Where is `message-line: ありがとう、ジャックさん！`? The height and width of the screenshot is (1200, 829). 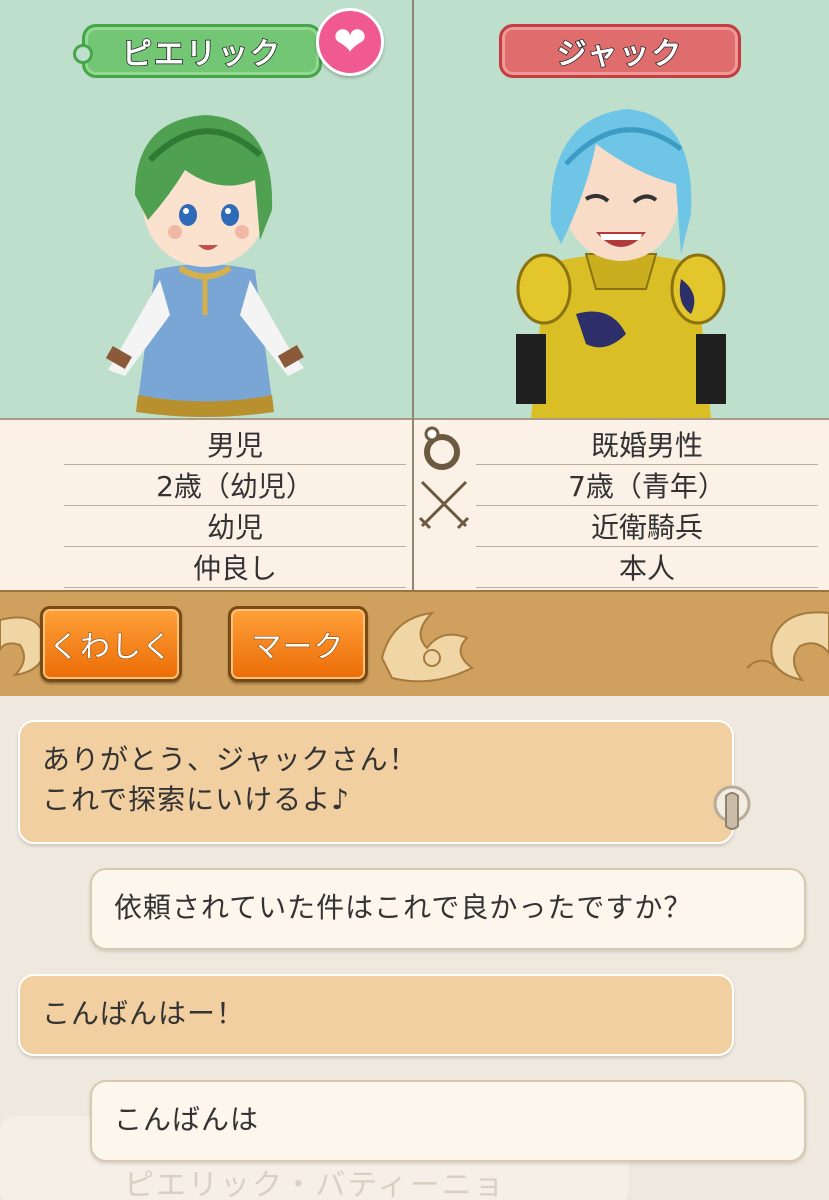
message-line: ありがとう、ジャックさん！ is located at coordinates (230, 759).